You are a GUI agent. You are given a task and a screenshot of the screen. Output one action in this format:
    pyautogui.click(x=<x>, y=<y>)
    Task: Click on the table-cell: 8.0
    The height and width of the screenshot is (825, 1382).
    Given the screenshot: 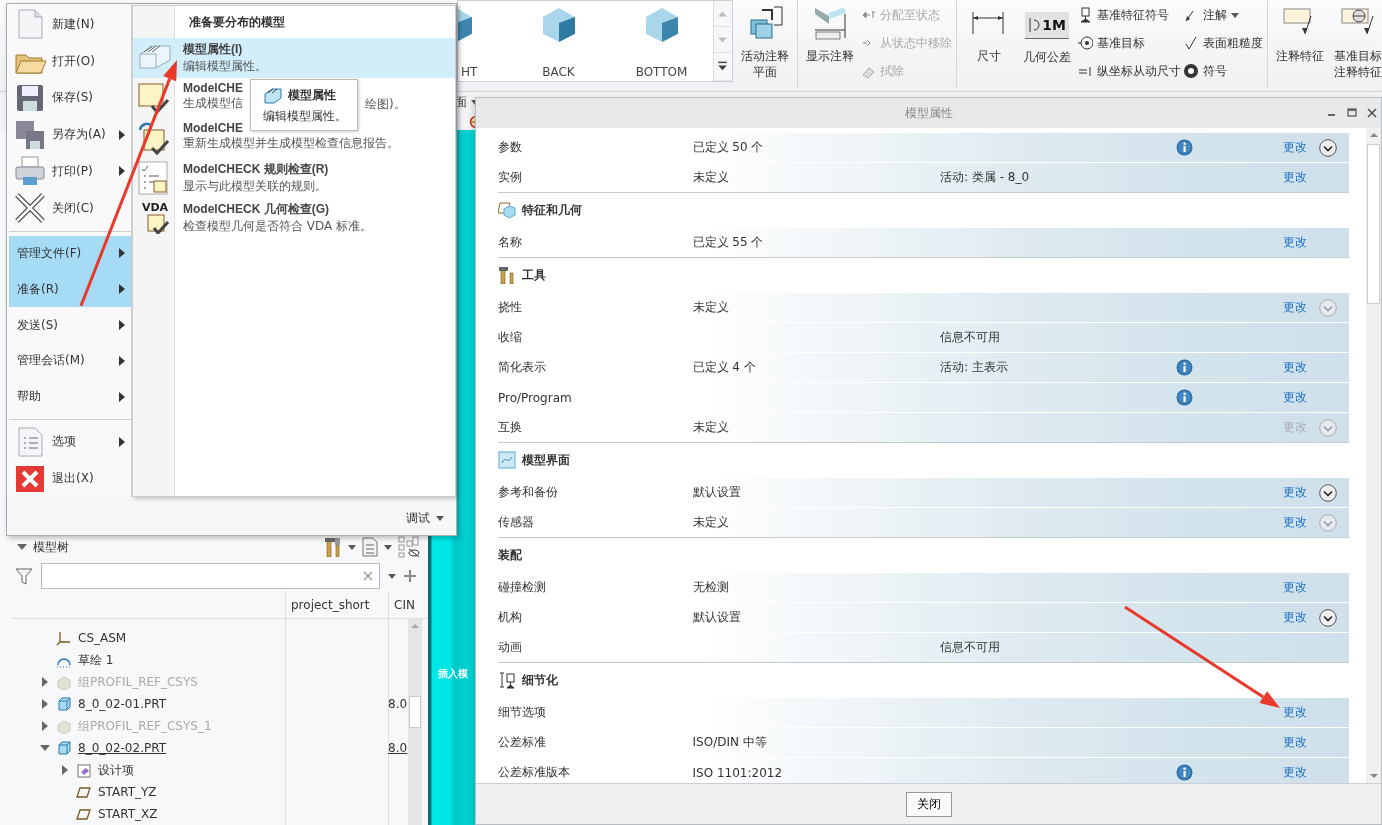 What is the action you would take?
    pyautogui.click(x=398, y=748)
    